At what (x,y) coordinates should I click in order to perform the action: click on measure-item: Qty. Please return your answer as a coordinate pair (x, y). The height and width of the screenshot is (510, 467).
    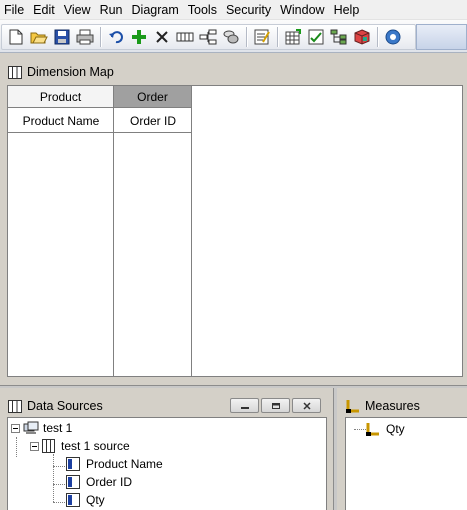
    Looking at the image, I should click on (385, 429).